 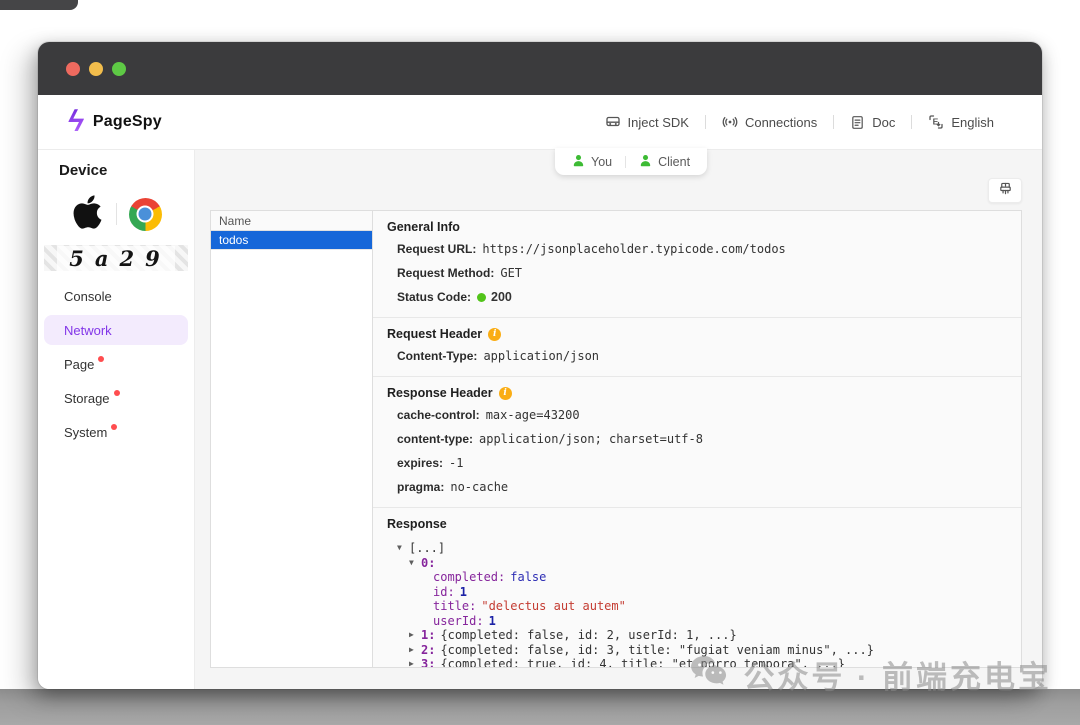 What do you see at coordinates (96, 68) in the screenshot?
I see `minimize-window-button` at bounding box center [96, 68].